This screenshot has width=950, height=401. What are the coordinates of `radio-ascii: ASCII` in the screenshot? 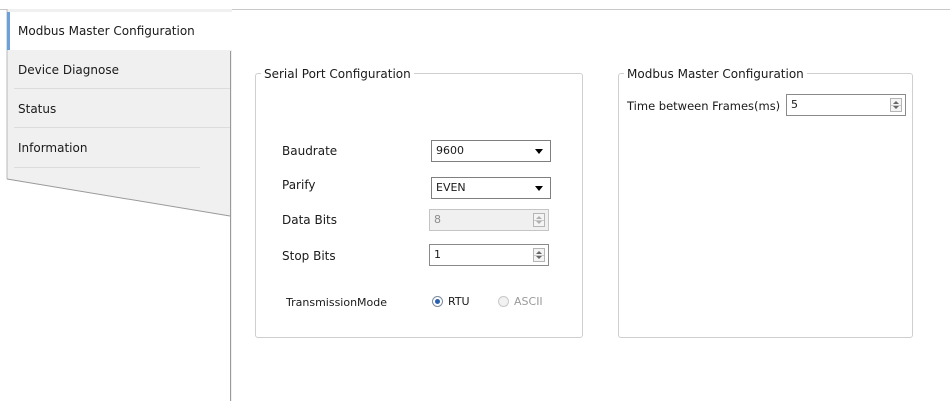 It's located at (520, 301).